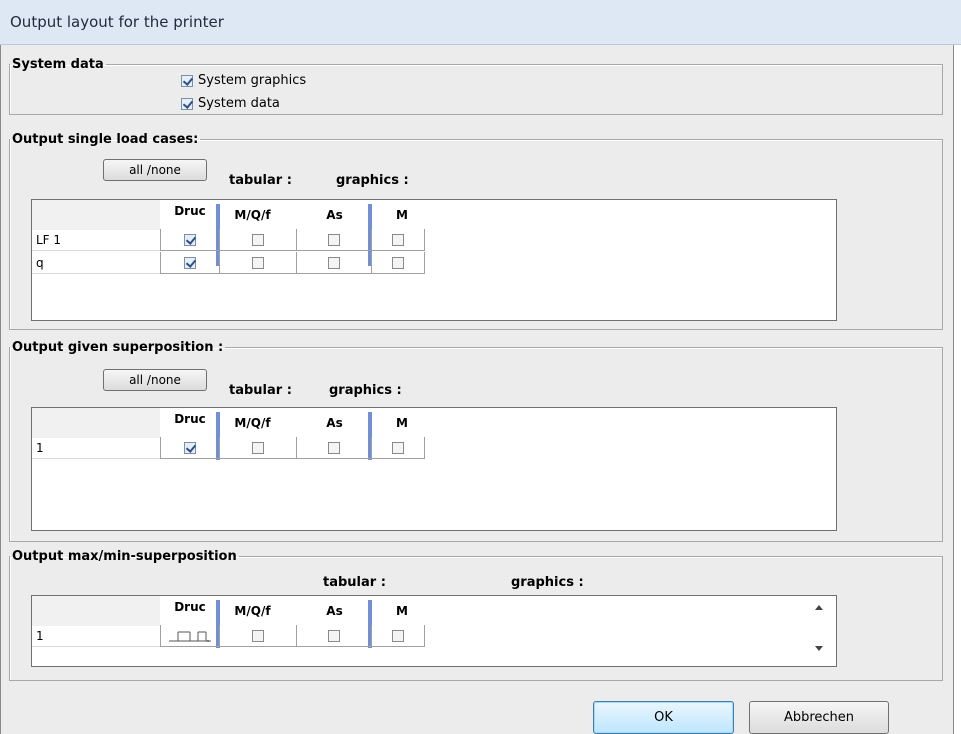 Image resolution: width=961 pixels, height=734 pixels. I want to click on table-row: LF 1, so click(232, 240).